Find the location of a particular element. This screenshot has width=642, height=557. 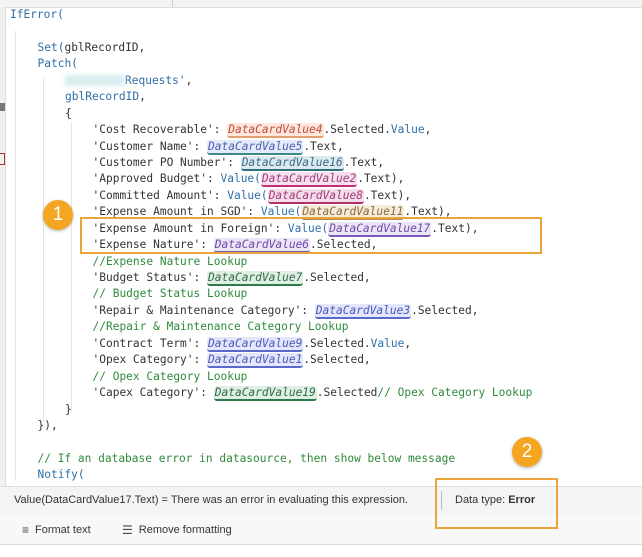

code-line: Set(gblRecordID, is located at coordinates (271, 48).